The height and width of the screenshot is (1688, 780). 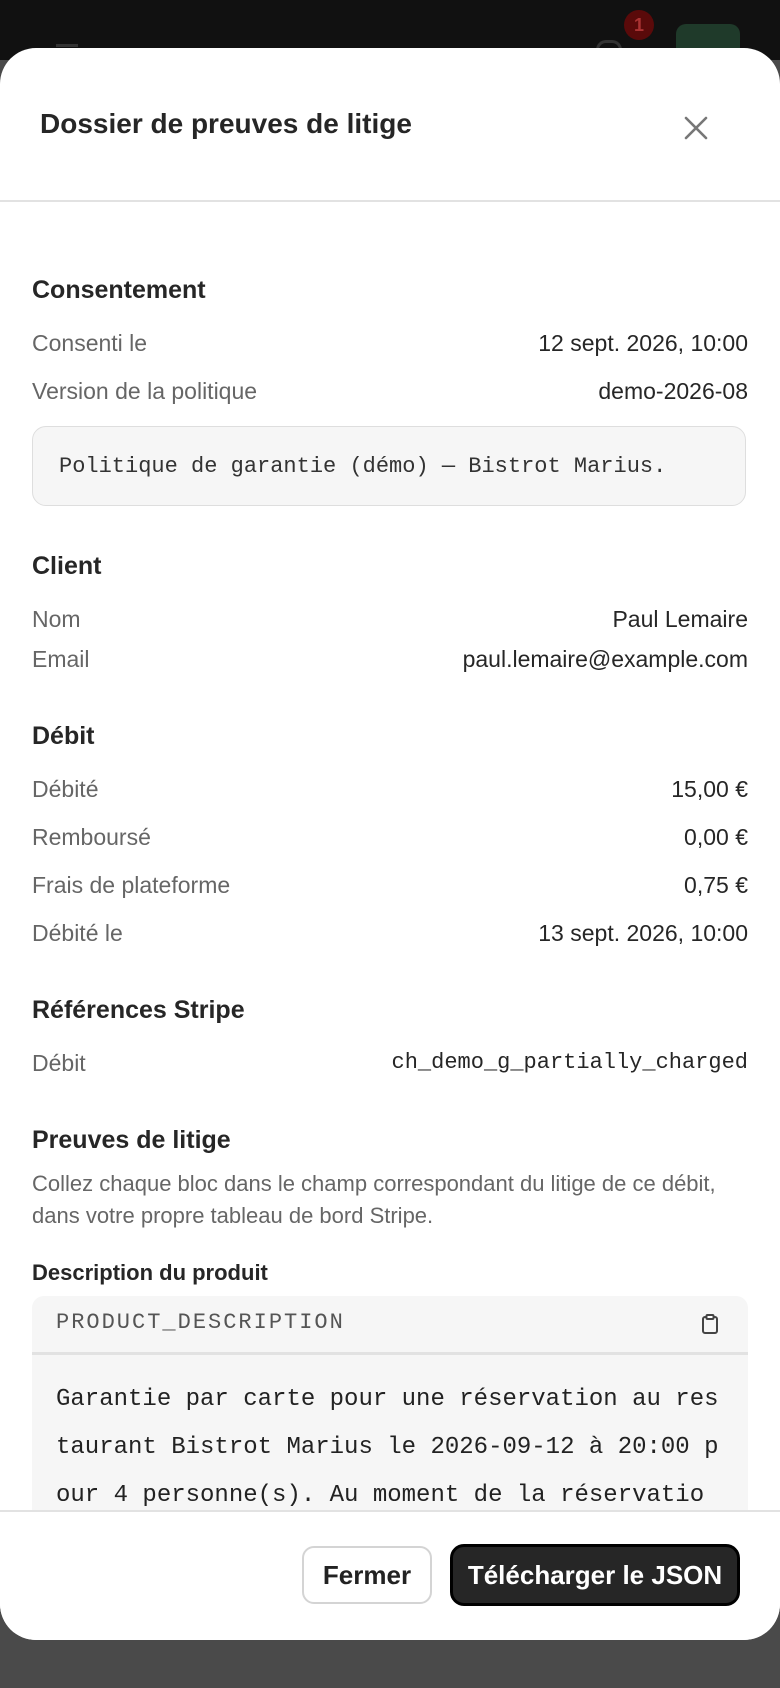 What do you see at coordinates (77, 933) in the screenshot?
I see `charged-at-label: Débité le` at bounding box center [77, 933].